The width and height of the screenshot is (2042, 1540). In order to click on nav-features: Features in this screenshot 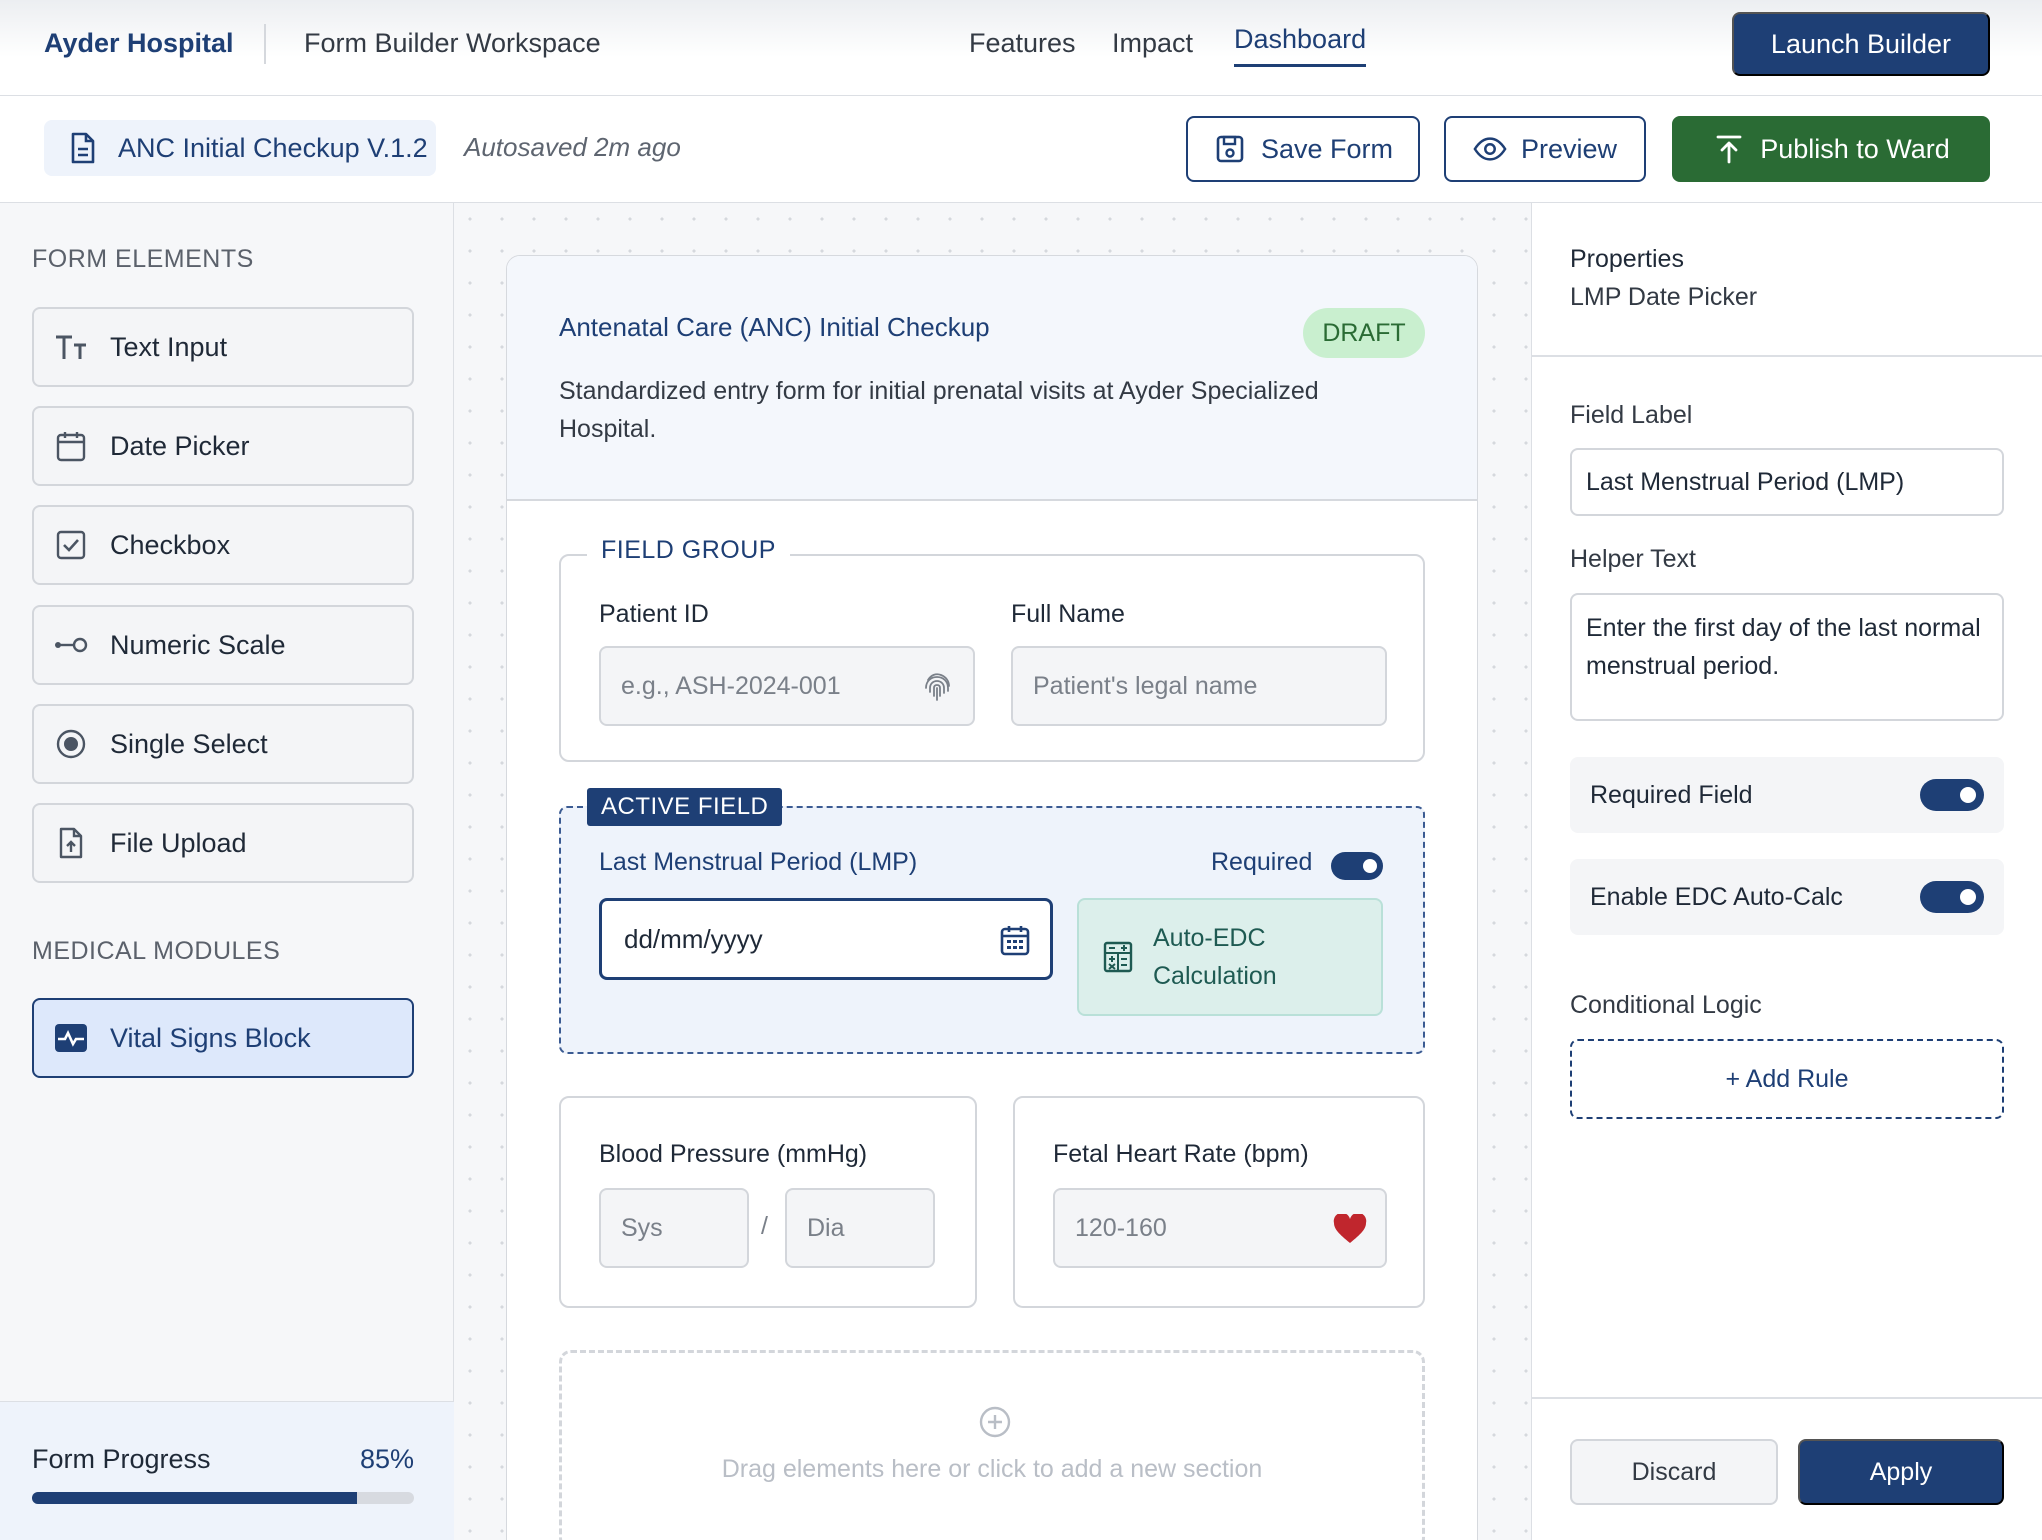, I will do `click(1022, 43)`.